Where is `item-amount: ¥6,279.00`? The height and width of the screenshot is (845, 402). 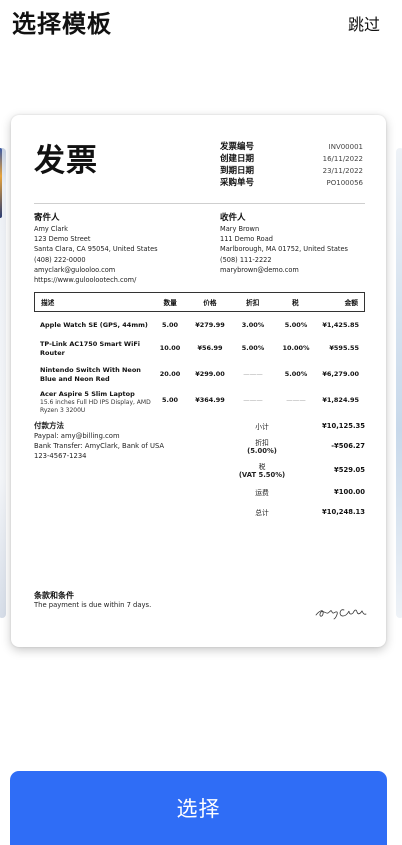
item-amount: ¥6,279.00 is located at coordinates (340, 374).